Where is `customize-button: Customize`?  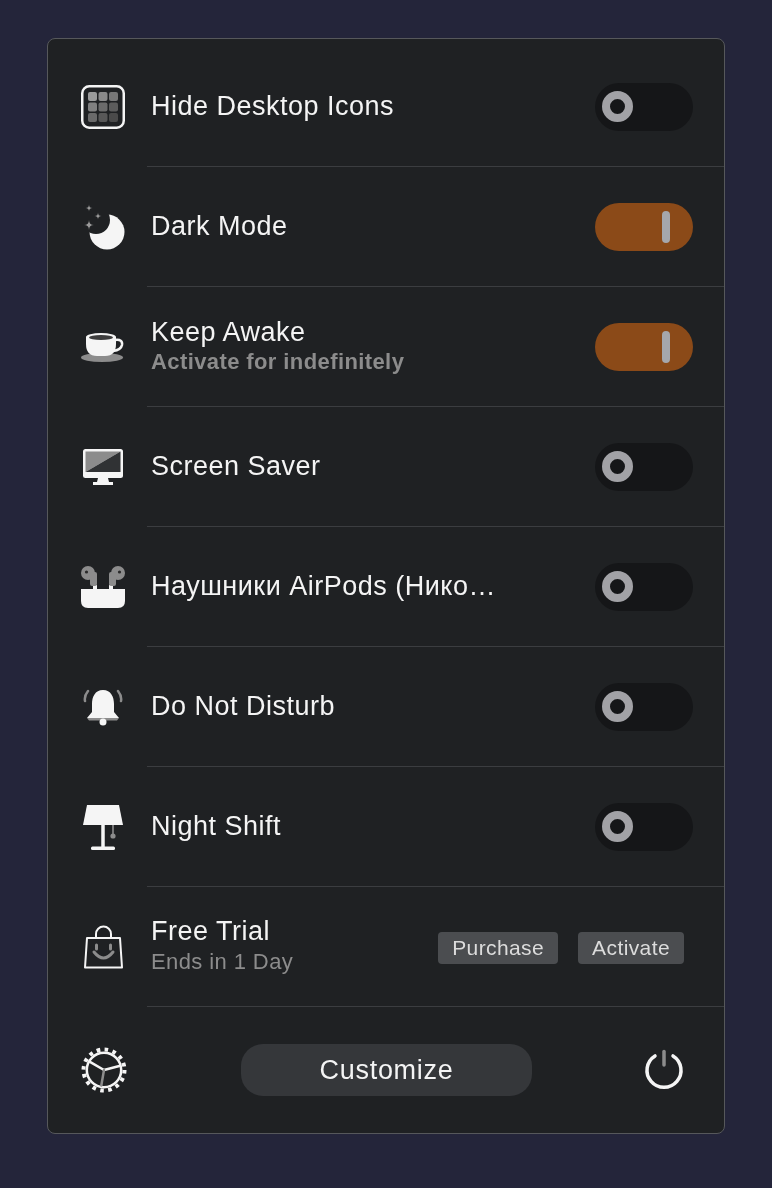
customize-button: Customize is located at coordinates (386, 1070).